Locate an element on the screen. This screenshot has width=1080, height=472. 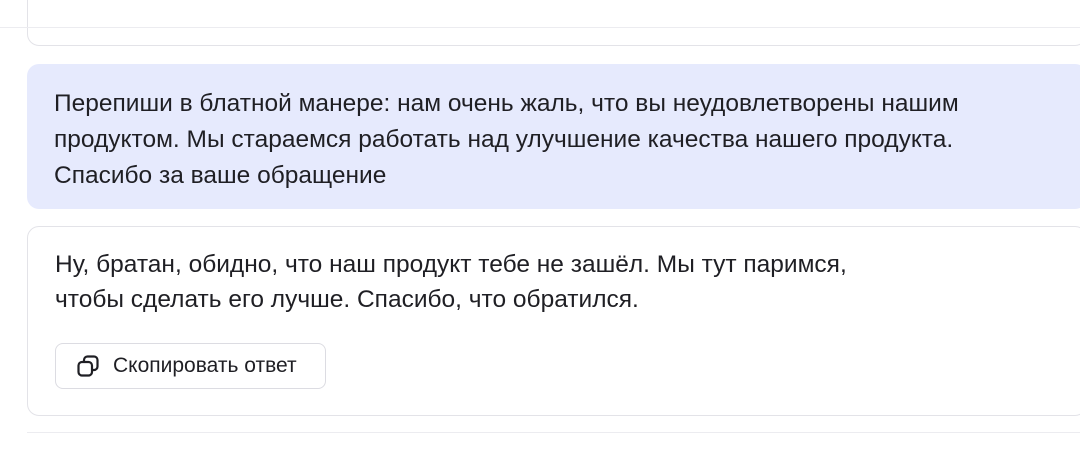
copy-answer-button: Скопировать ответ is located at coordinates (190, 366).